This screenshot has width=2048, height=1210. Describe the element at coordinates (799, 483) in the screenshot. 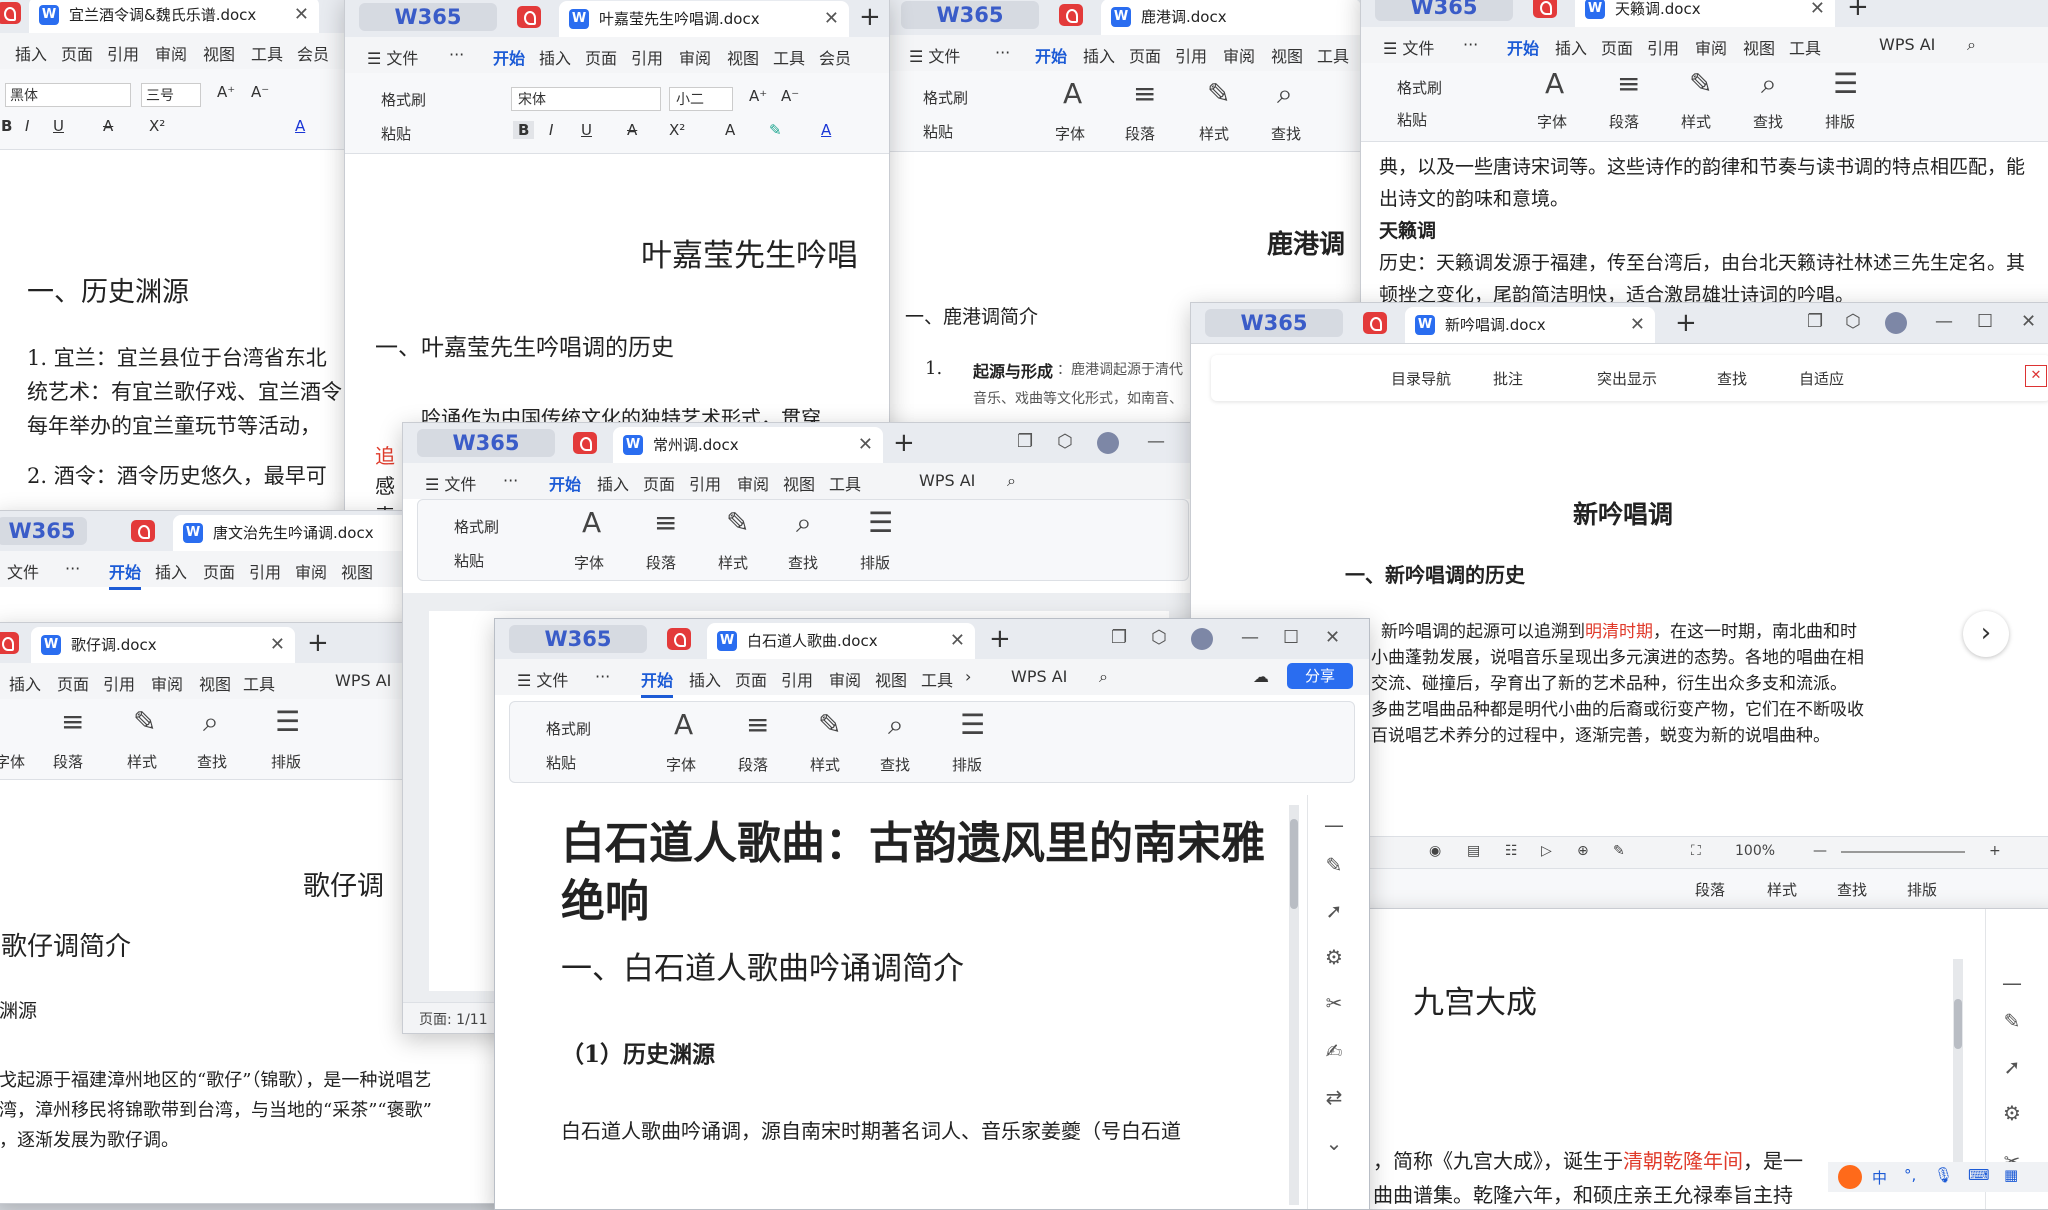

I see `menu-view: 视图` at that location.